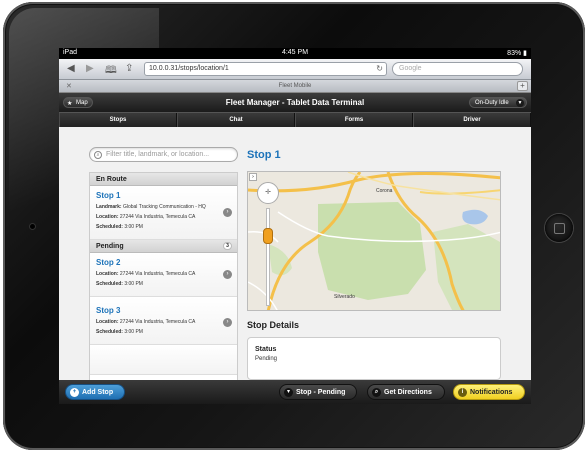 This screenshot has height=452, width=588. Describe the element at coordinates (522, 86) in the screenshot. I see `new-tab-icon: +` at that location.